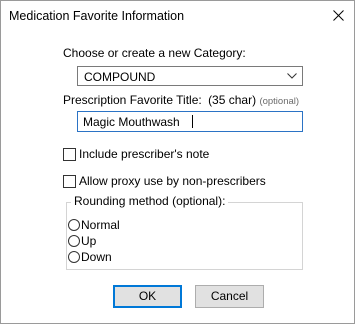 The image size is (356, 325). What do you see at coordinates (74, 225) in the screenshot?
I see `rounding-normal-radio` at bounding box center [74, 225].